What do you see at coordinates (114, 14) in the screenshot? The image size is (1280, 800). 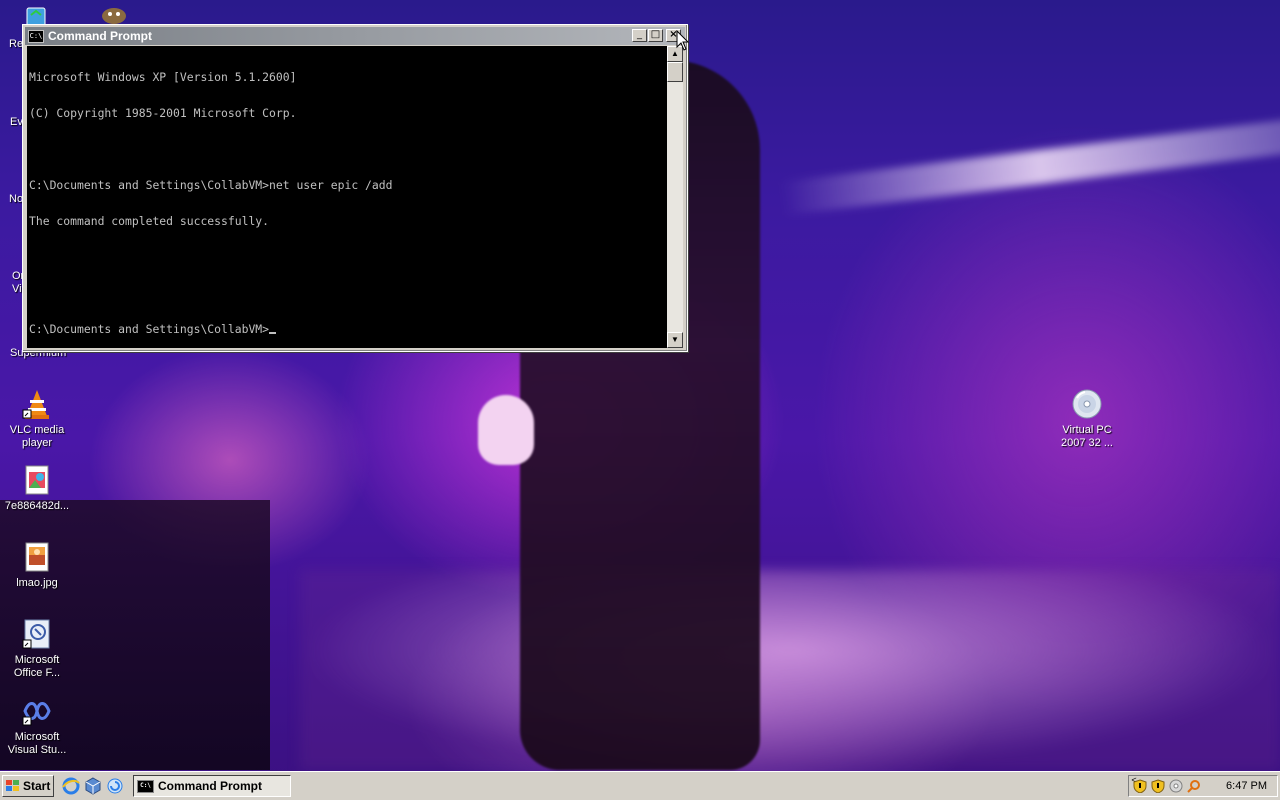 I see `character-icon` at bounding box center [114, 14].